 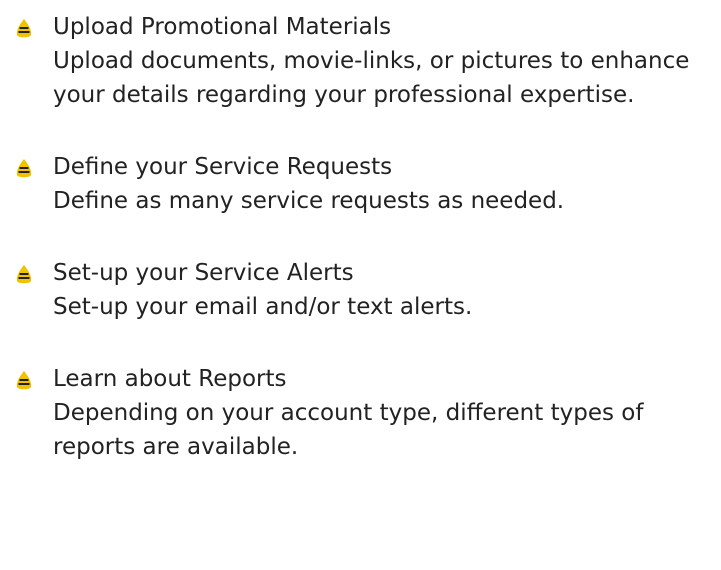 What do you see at coordinates (222, 27) in the screenshot?
I see `list-item-title: Upload Promotional Materials` at bounding box center [222, 27].